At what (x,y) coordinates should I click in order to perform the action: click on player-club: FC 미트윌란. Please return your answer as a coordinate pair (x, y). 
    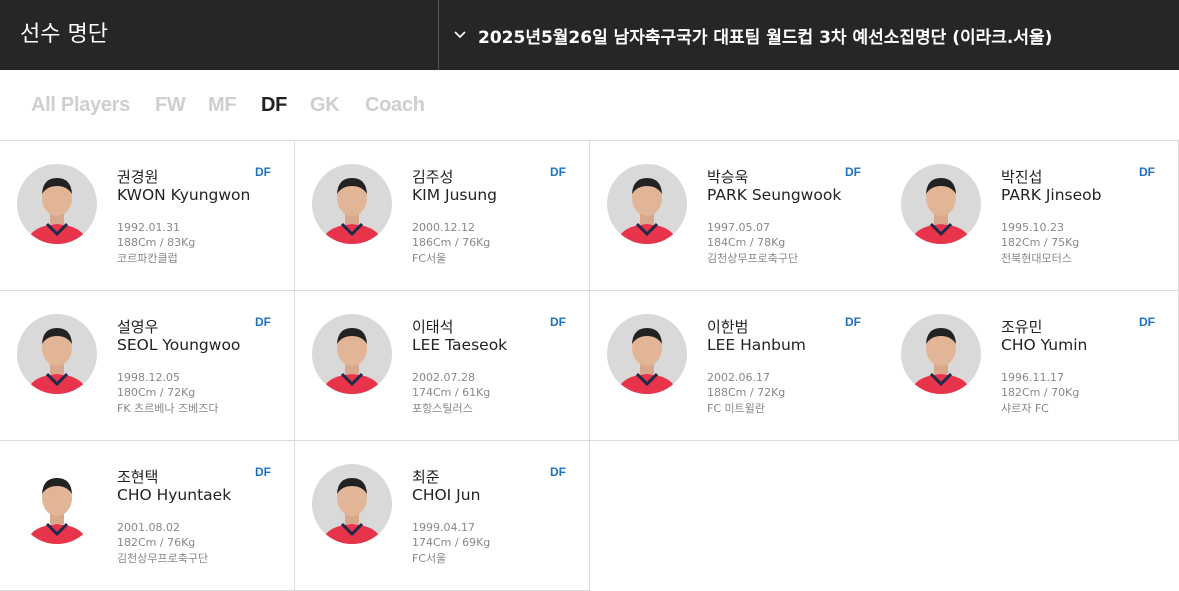
    Looking at the image, I should click on (736, 408).